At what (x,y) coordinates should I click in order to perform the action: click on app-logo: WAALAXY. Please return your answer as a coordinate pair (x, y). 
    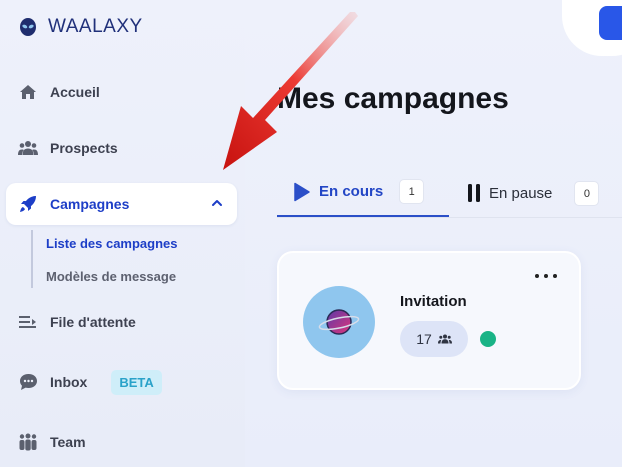
    Looking at the image, I should click on (80, 27).